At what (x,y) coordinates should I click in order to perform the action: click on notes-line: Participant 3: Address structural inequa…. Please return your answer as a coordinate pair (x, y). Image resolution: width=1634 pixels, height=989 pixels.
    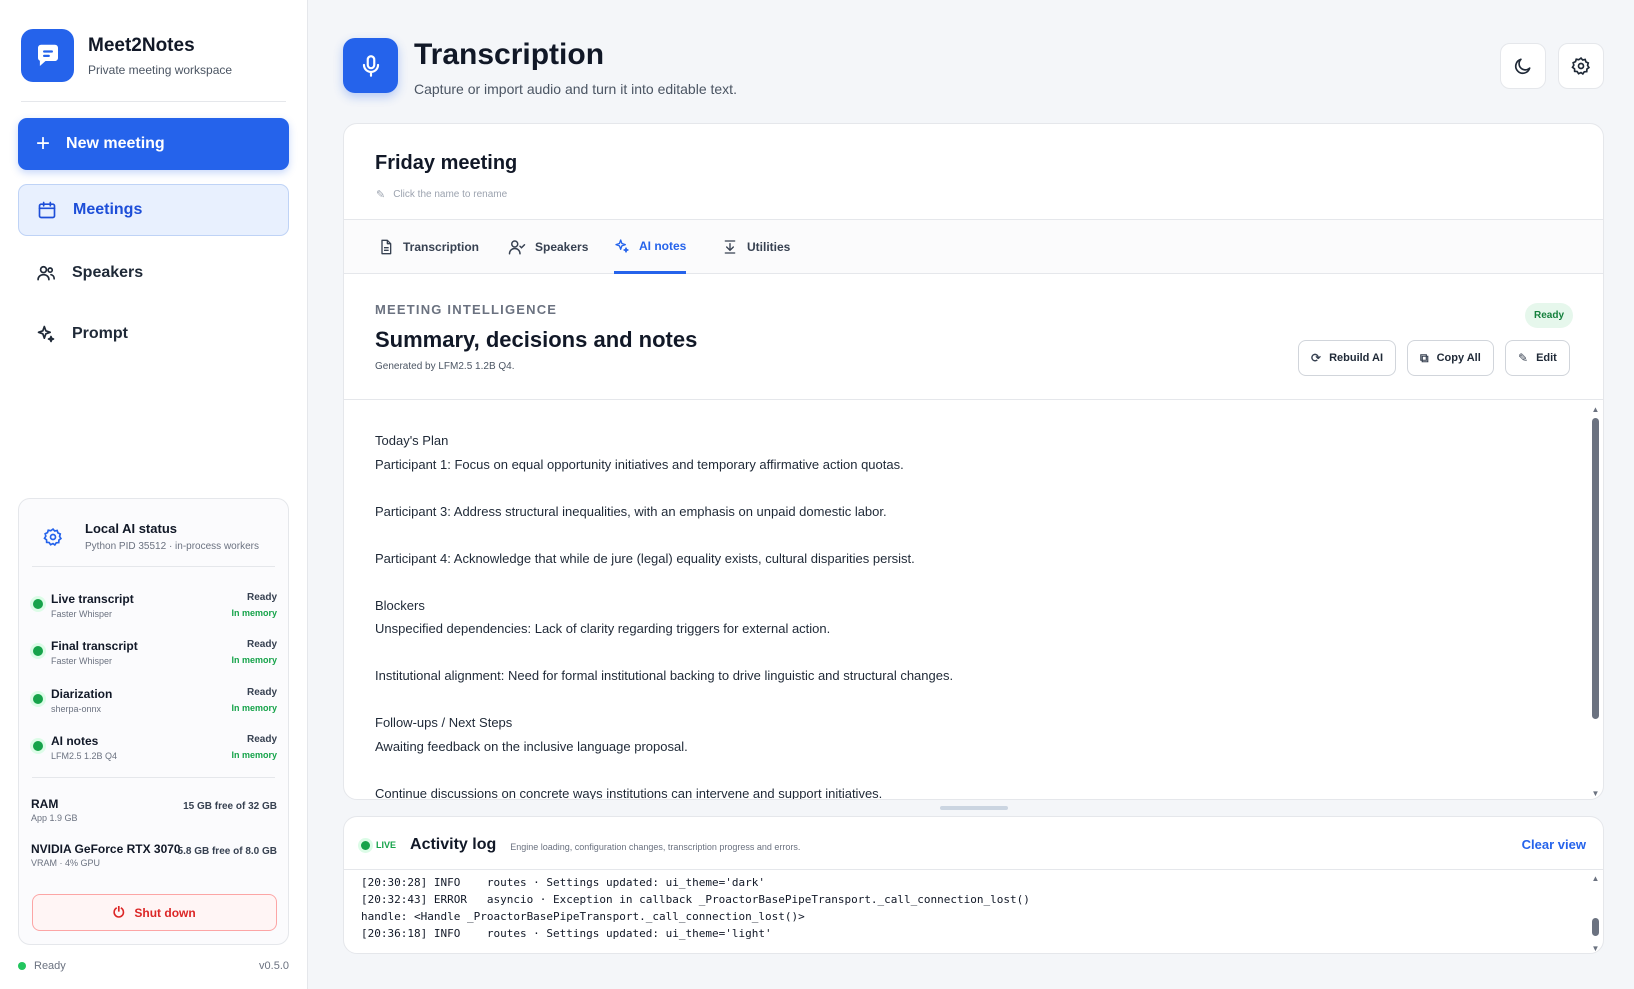
    Looking at the image, I should click on (631, 511).